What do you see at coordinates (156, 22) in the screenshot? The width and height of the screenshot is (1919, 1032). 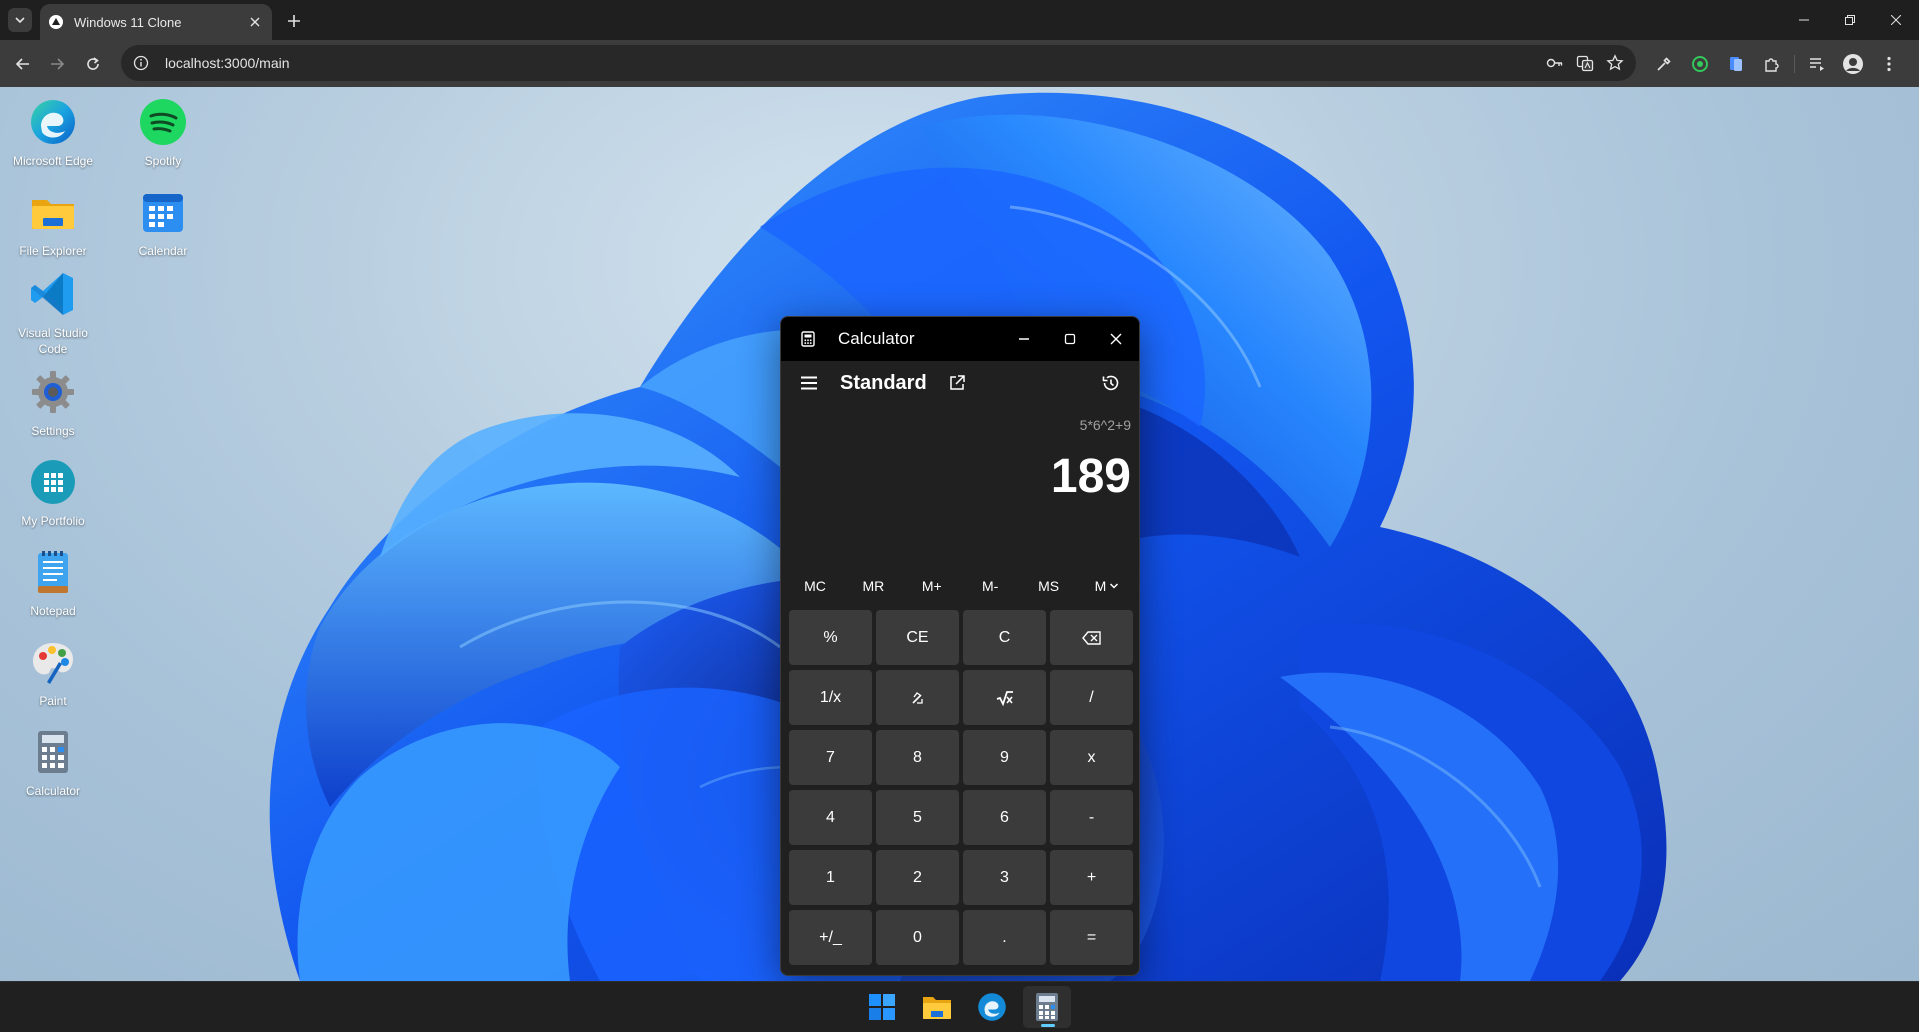 I see `browser-tab: Windows 11 Clone` at bounding box center [156, 22].